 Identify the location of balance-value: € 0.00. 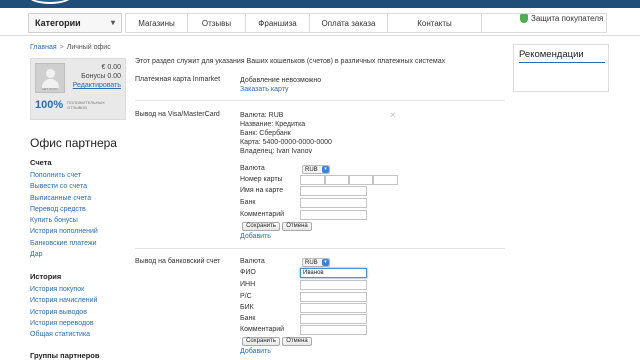
(111, 67).